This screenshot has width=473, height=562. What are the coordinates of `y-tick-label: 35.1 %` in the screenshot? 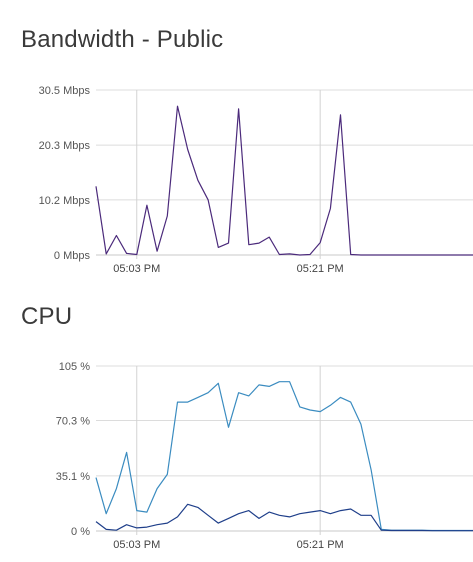 It's located at (73, 477).